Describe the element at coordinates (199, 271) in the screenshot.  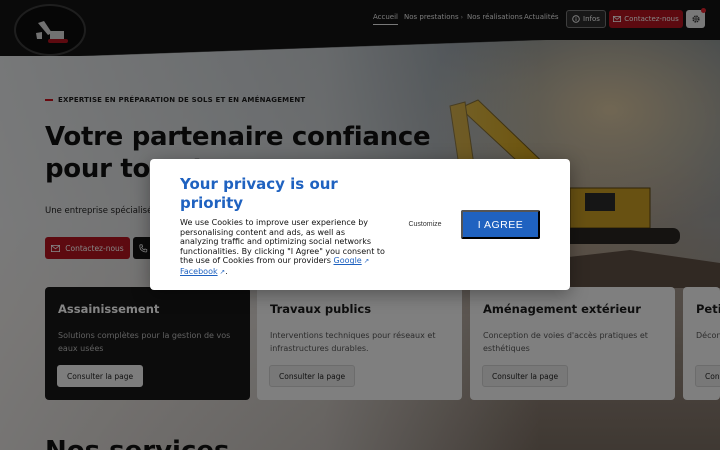
I see `facebook-link: Facebook` at that location.